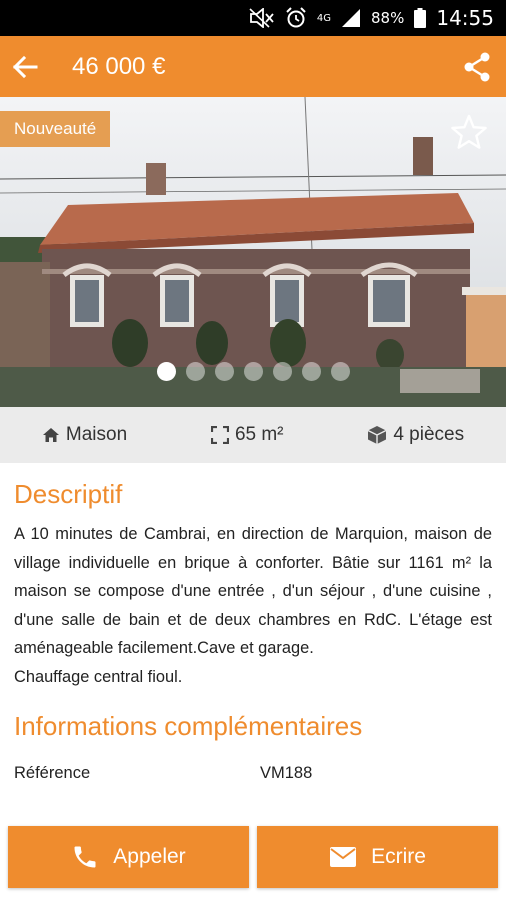 The height and width of the screenshot is (900, 506). I want to click on feature-rooms: 4 pièces, so click(415, 435).